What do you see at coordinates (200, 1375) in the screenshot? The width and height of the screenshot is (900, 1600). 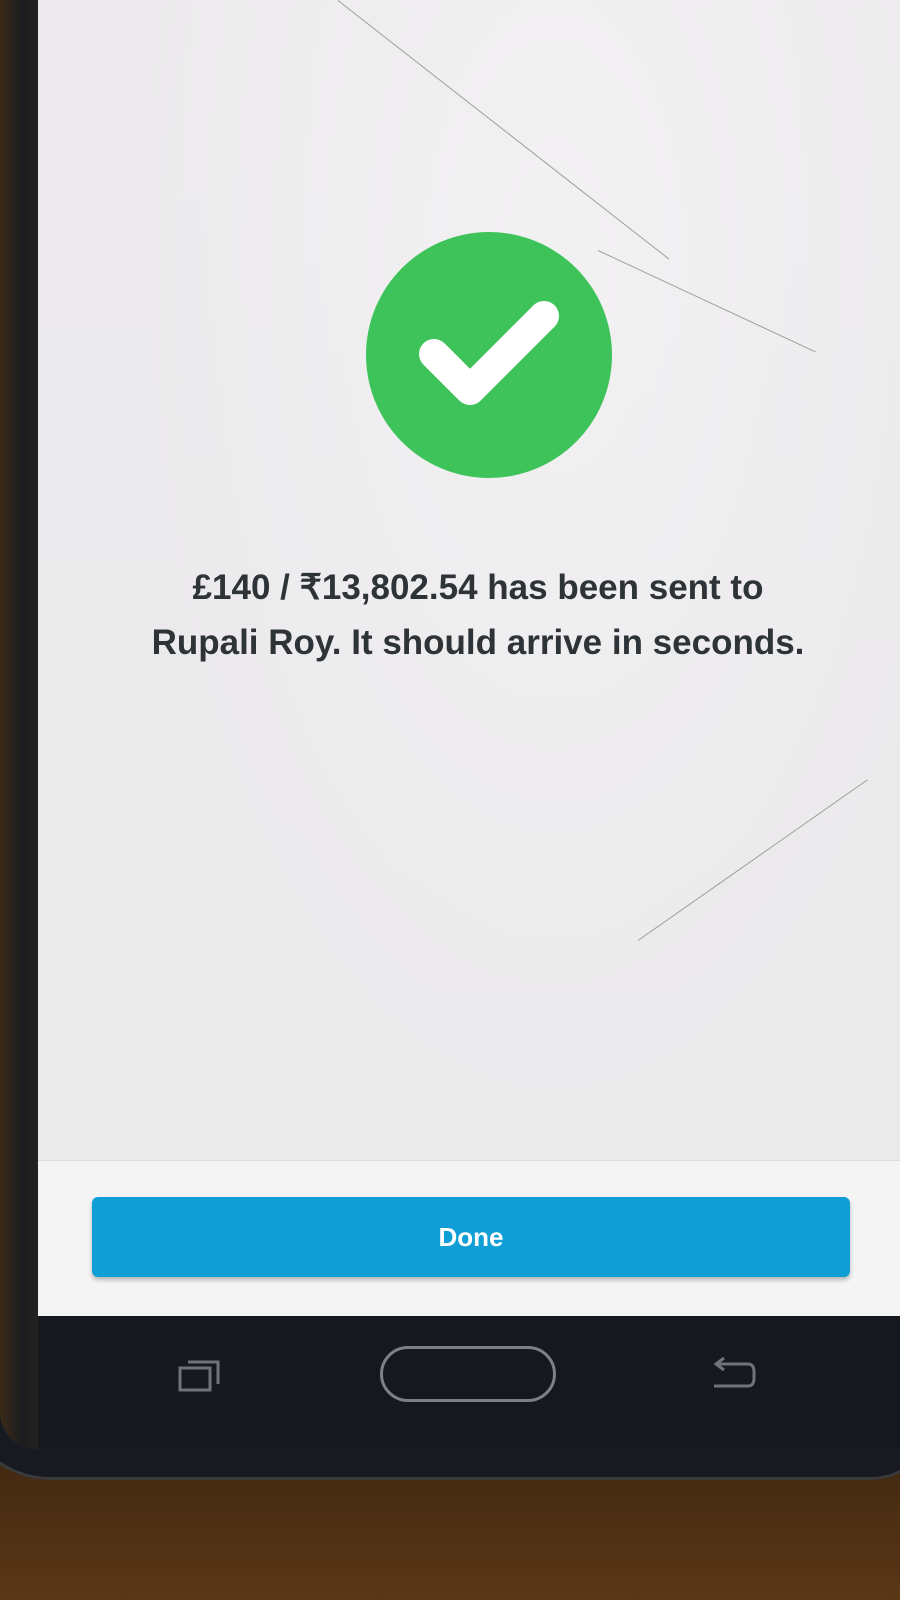 I see `recent-apps-icon` at bounding box center [200, 1375].